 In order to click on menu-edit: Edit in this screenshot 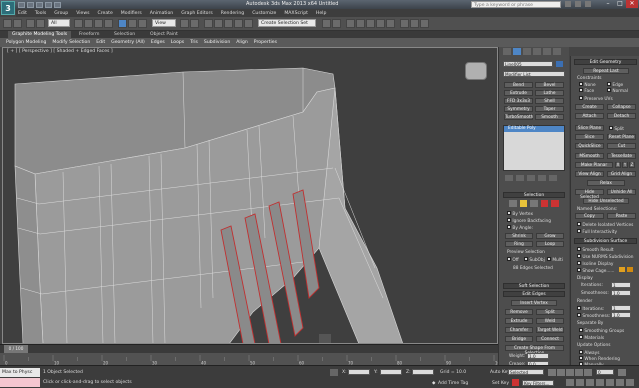, I will do `click(22, 13)`.